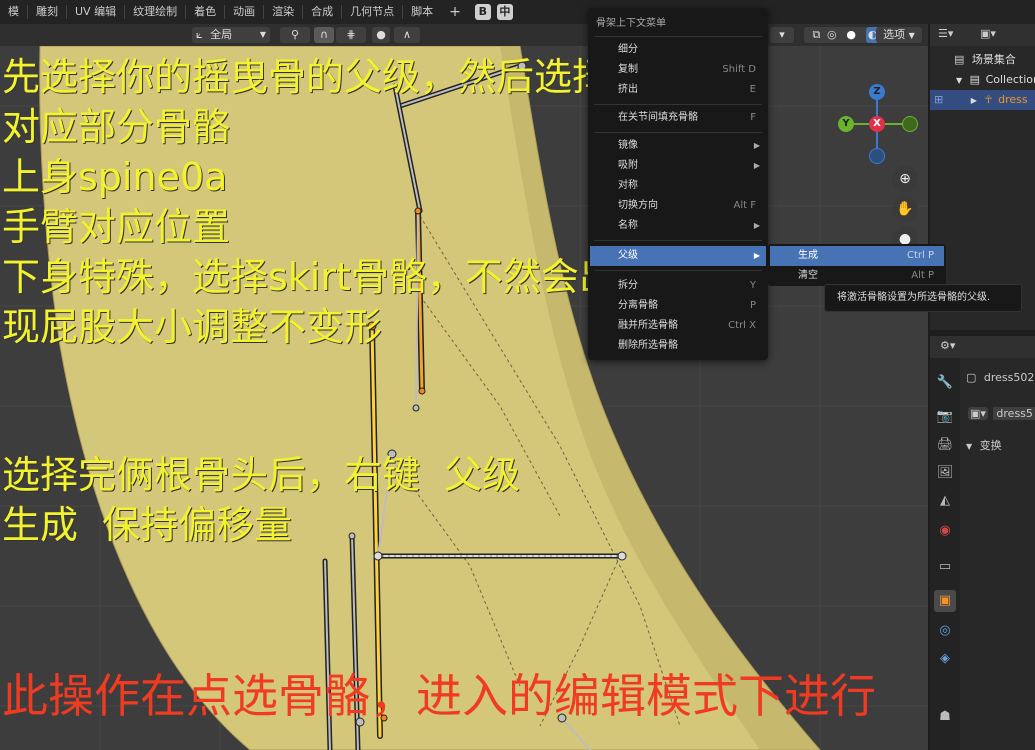 The height and width of the screenshot is (750, 1035). What do you see at coordinates (982, 80) in the screenshot?
I see `outliner-collection: ▼ ▤ Collection` at bounding box center [982, 80].